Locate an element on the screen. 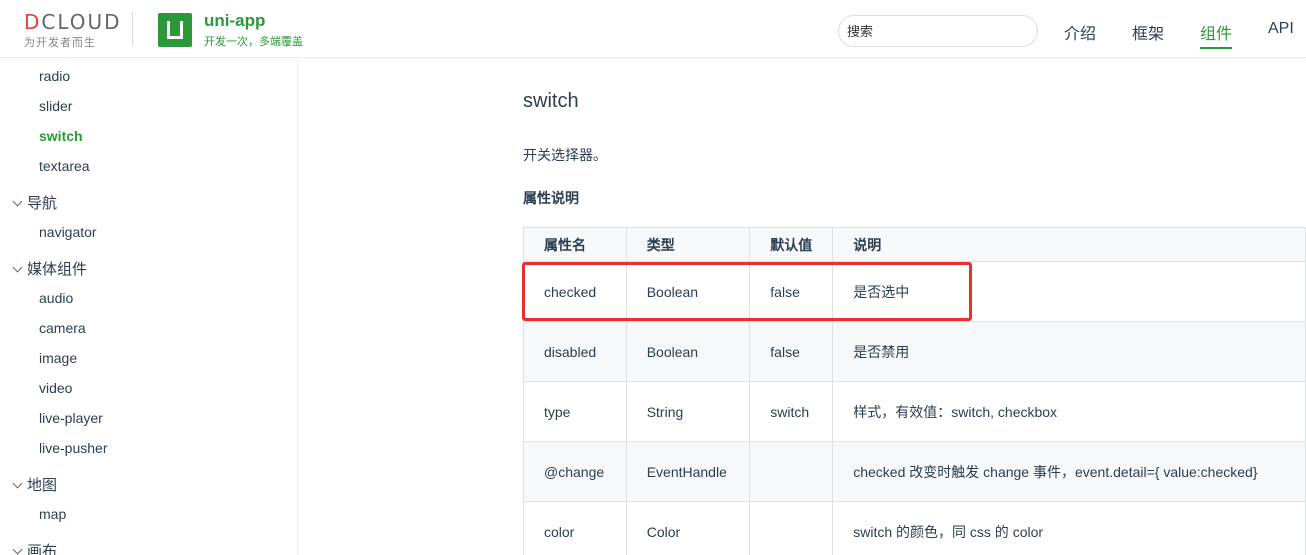  table-header-row: 属性名 类型 默认值 说明 is located at coordinates (914, 244).